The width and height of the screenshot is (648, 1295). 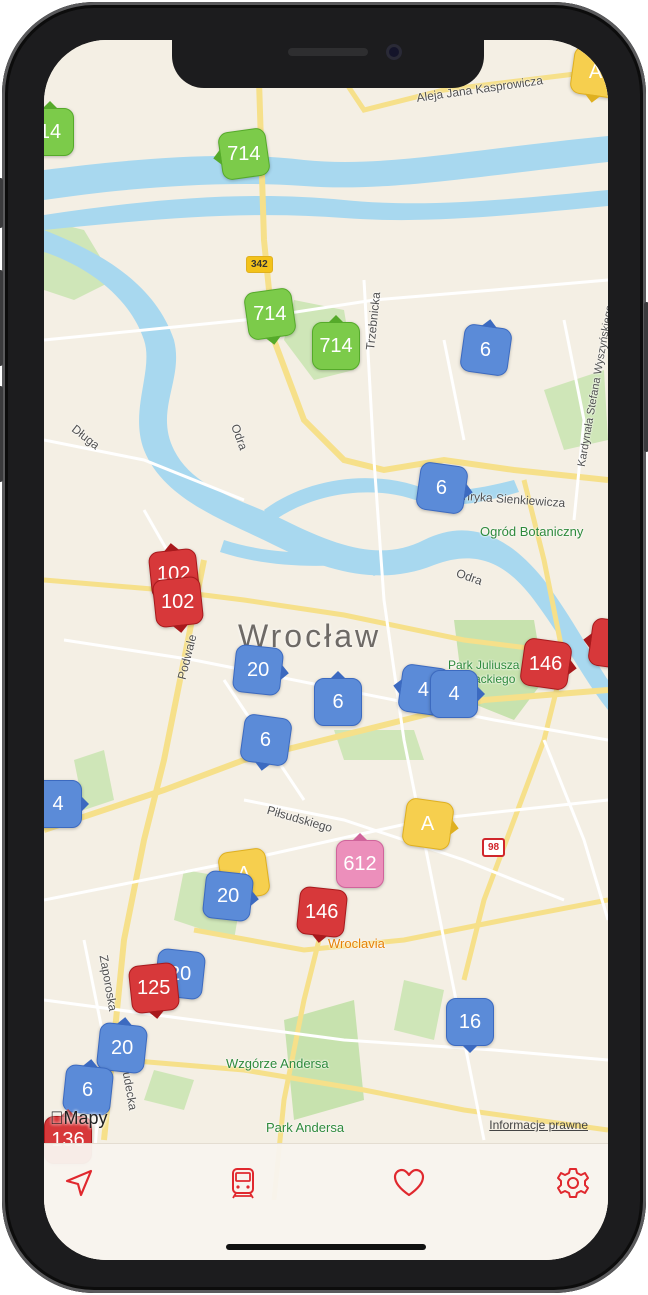 What do you see at coordinates (394, 52) in the screenshot?
I see `camera` at bounding box center [394, 52].